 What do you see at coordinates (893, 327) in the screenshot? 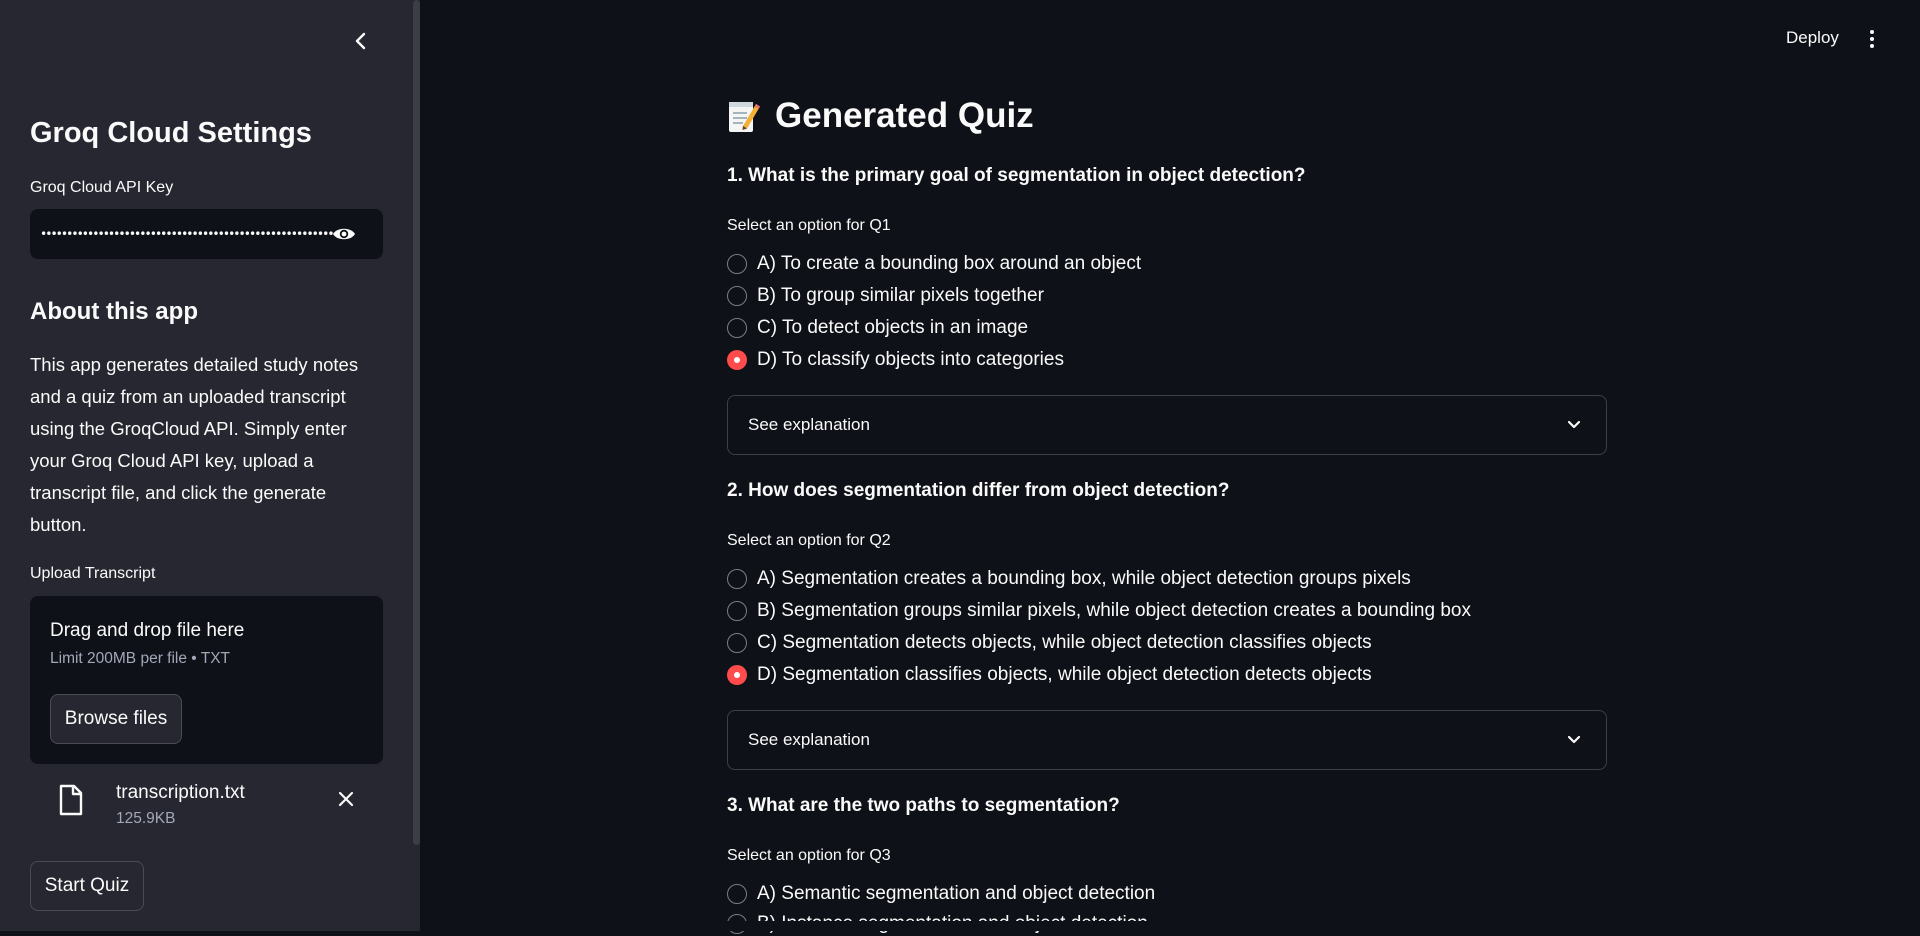
I see `option-label: C) To detect objects in an image` at bounding box center [893, 327].